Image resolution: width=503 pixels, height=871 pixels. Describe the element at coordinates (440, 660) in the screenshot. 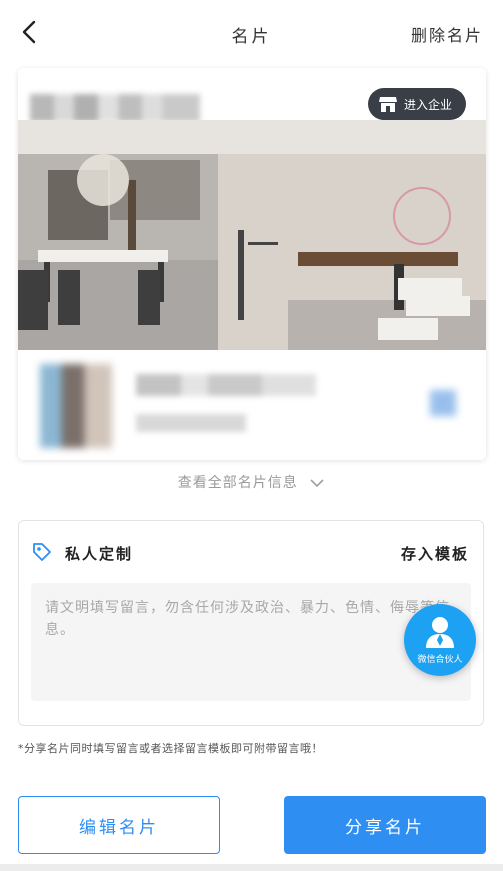

I see `wechat-partner-label: 微信合伙人` at that location.